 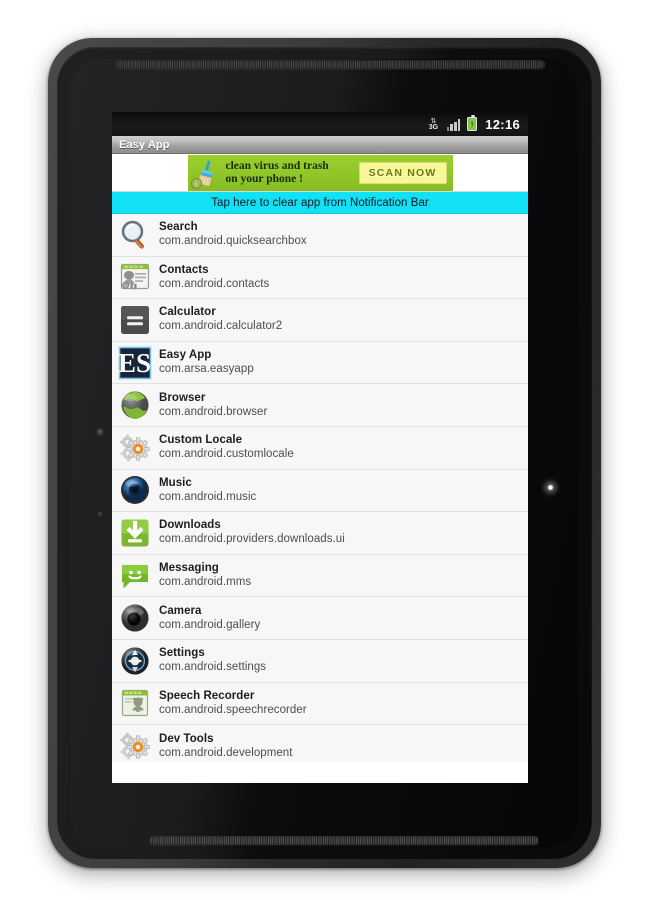 I want to click on app-package-label: com.android.gallery, so click(x=210, y=624).